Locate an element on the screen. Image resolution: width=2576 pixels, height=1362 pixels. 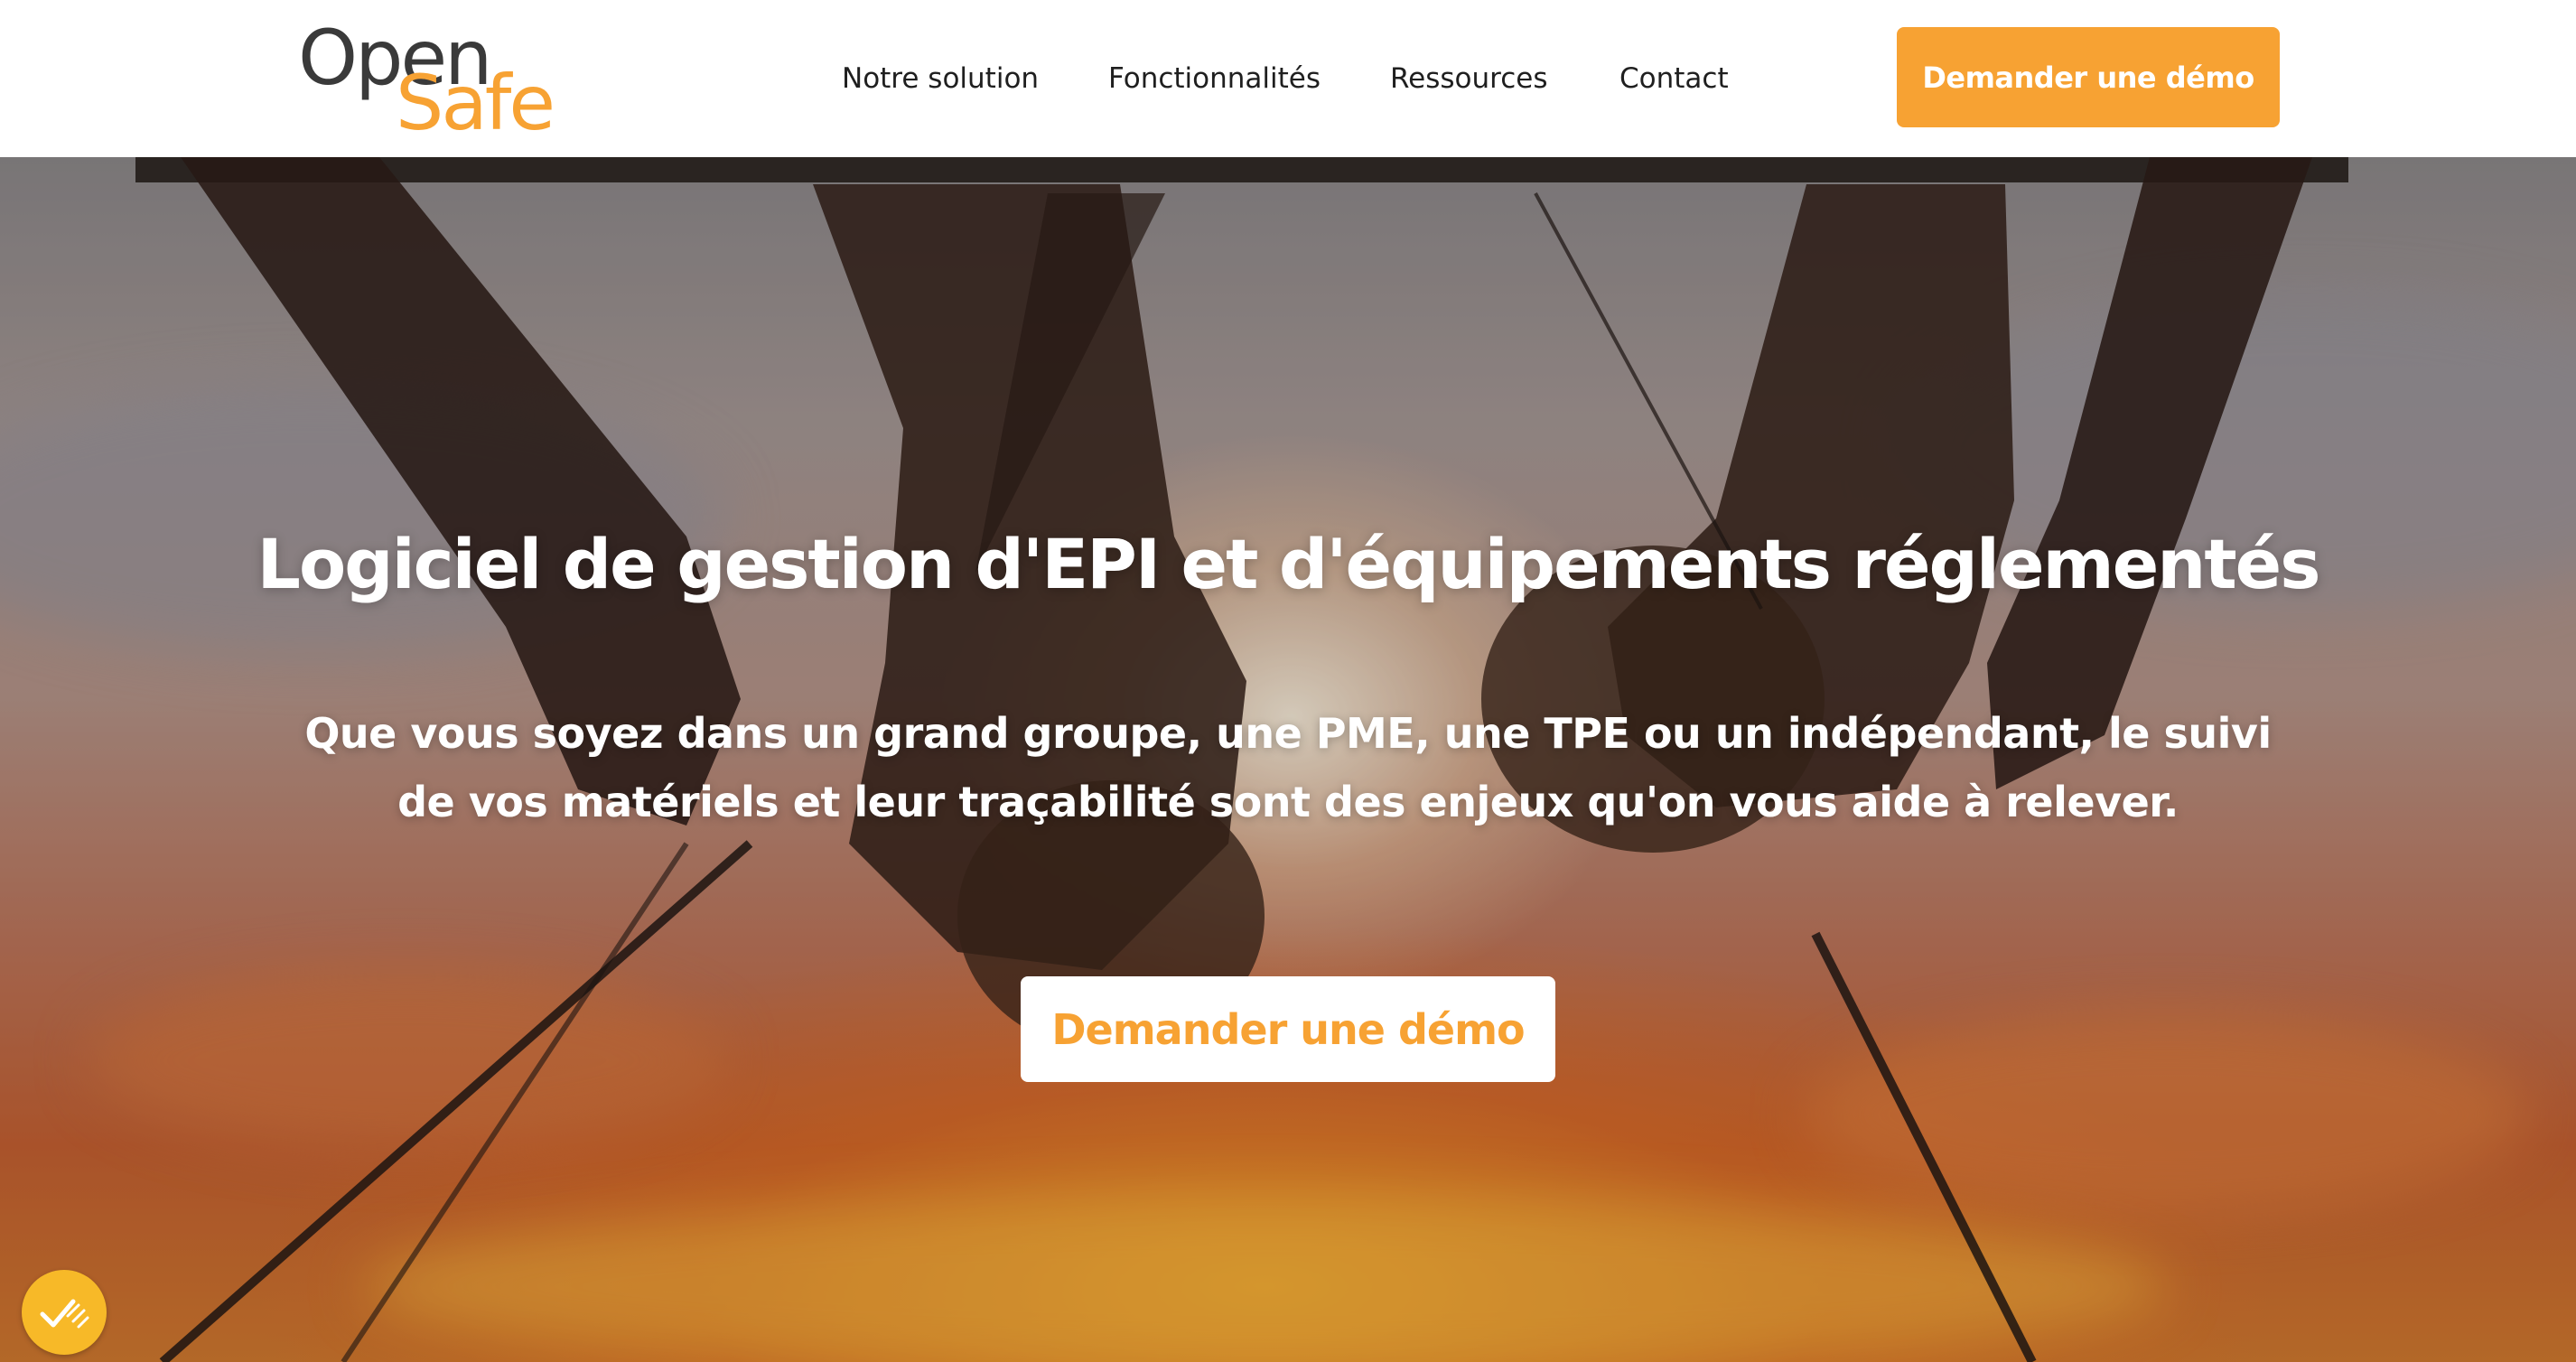
nav-item-contact: Contact is located at coordinates (1674, 78).